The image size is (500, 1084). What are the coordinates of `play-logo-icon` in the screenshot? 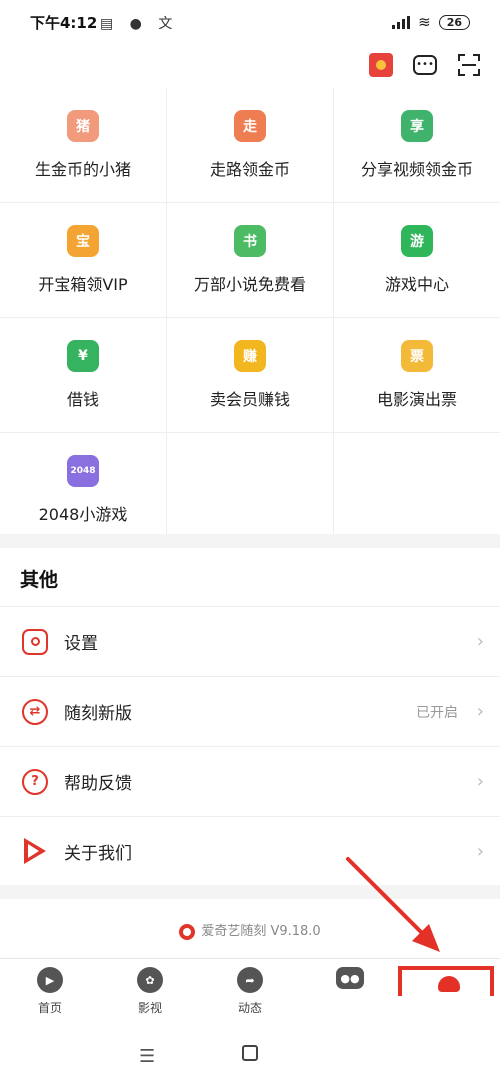 It's located at (35, 851).